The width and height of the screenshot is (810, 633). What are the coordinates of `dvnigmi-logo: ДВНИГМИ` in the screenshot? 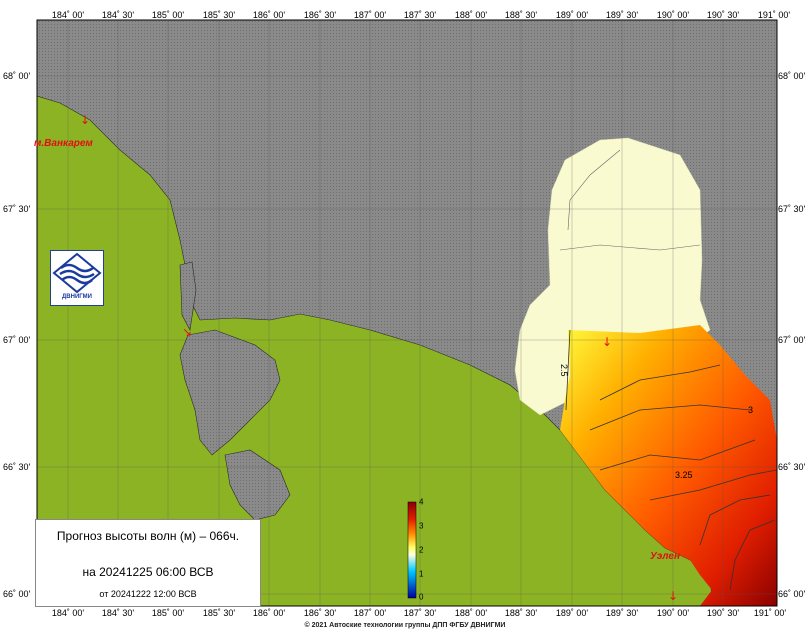 It's located at (77, 278).